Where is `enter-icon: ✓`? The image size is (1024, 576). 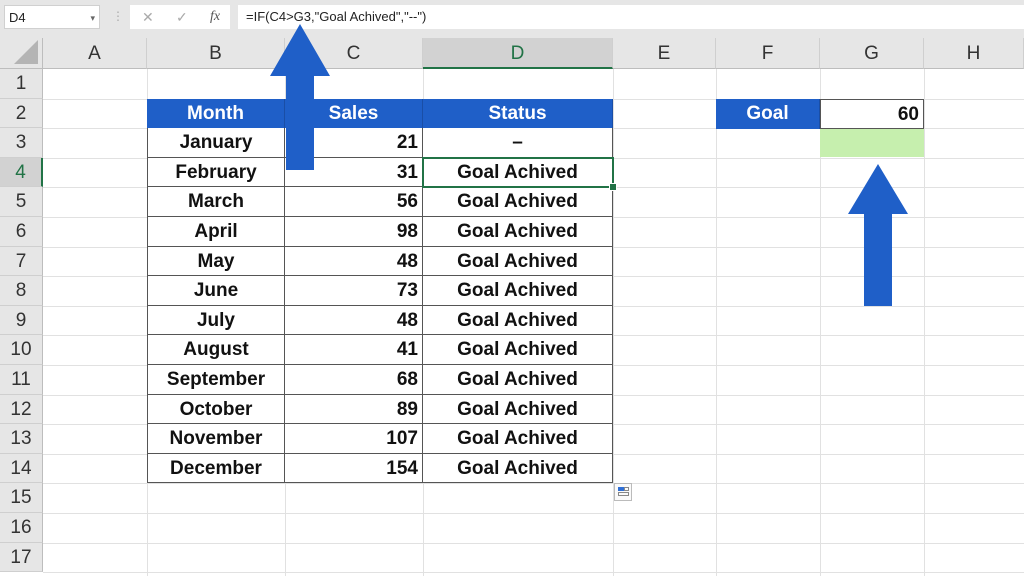 enter-icon: ✓ is located at coordinates (182, 17).